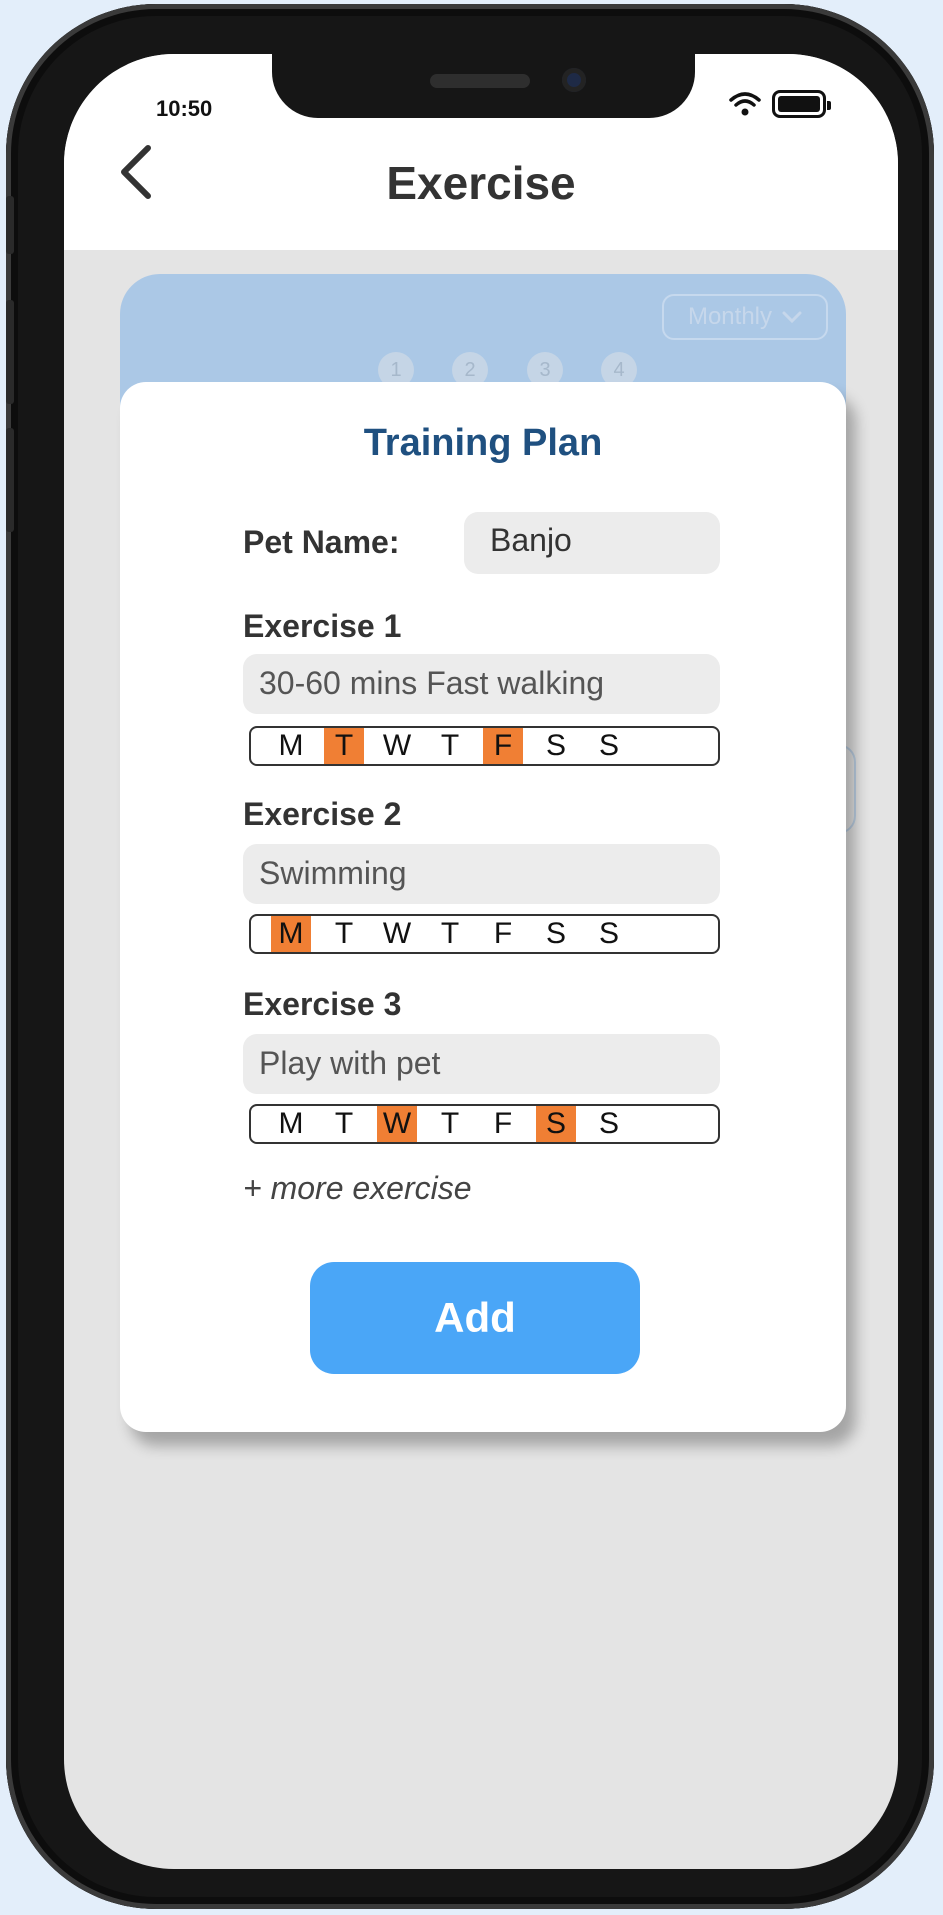 This screenshot has width=943, height=1915. Describe the element at coordinates (10, 480) in the screenshot. I see `volume-down-button` at that location.